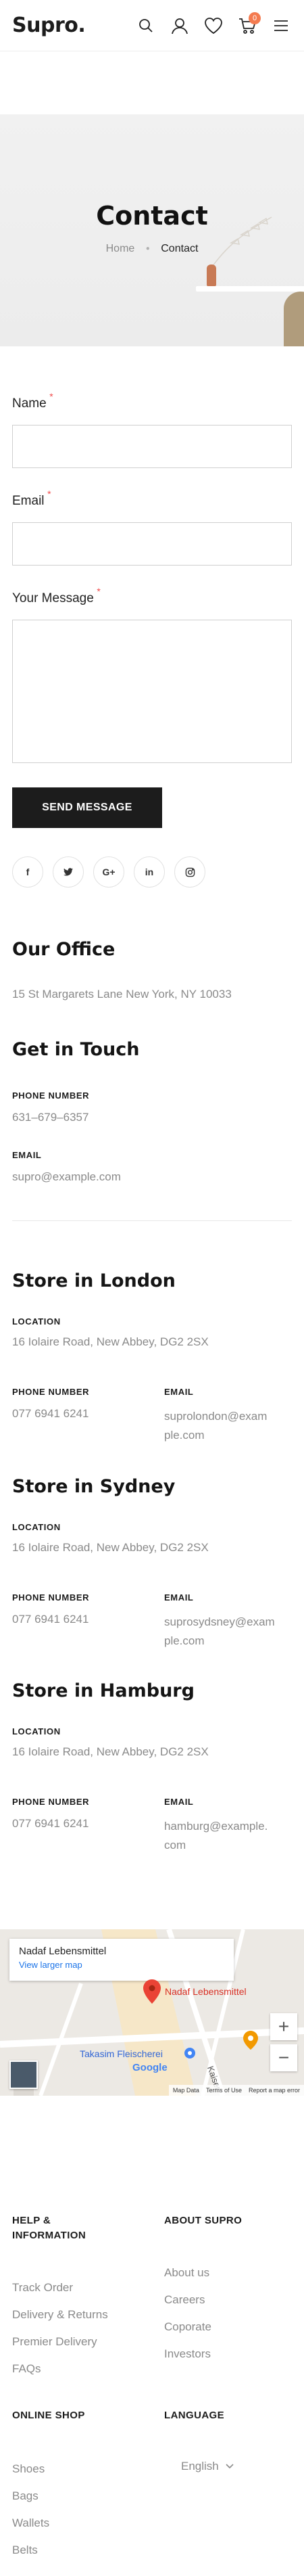 Image resolution: width=304 pixels, height=2576 pixels. What do you see at coordinates (94, 1280) in the screenshot?
I see `store-london-title: Store in London` at bounding box center [94, 1280].